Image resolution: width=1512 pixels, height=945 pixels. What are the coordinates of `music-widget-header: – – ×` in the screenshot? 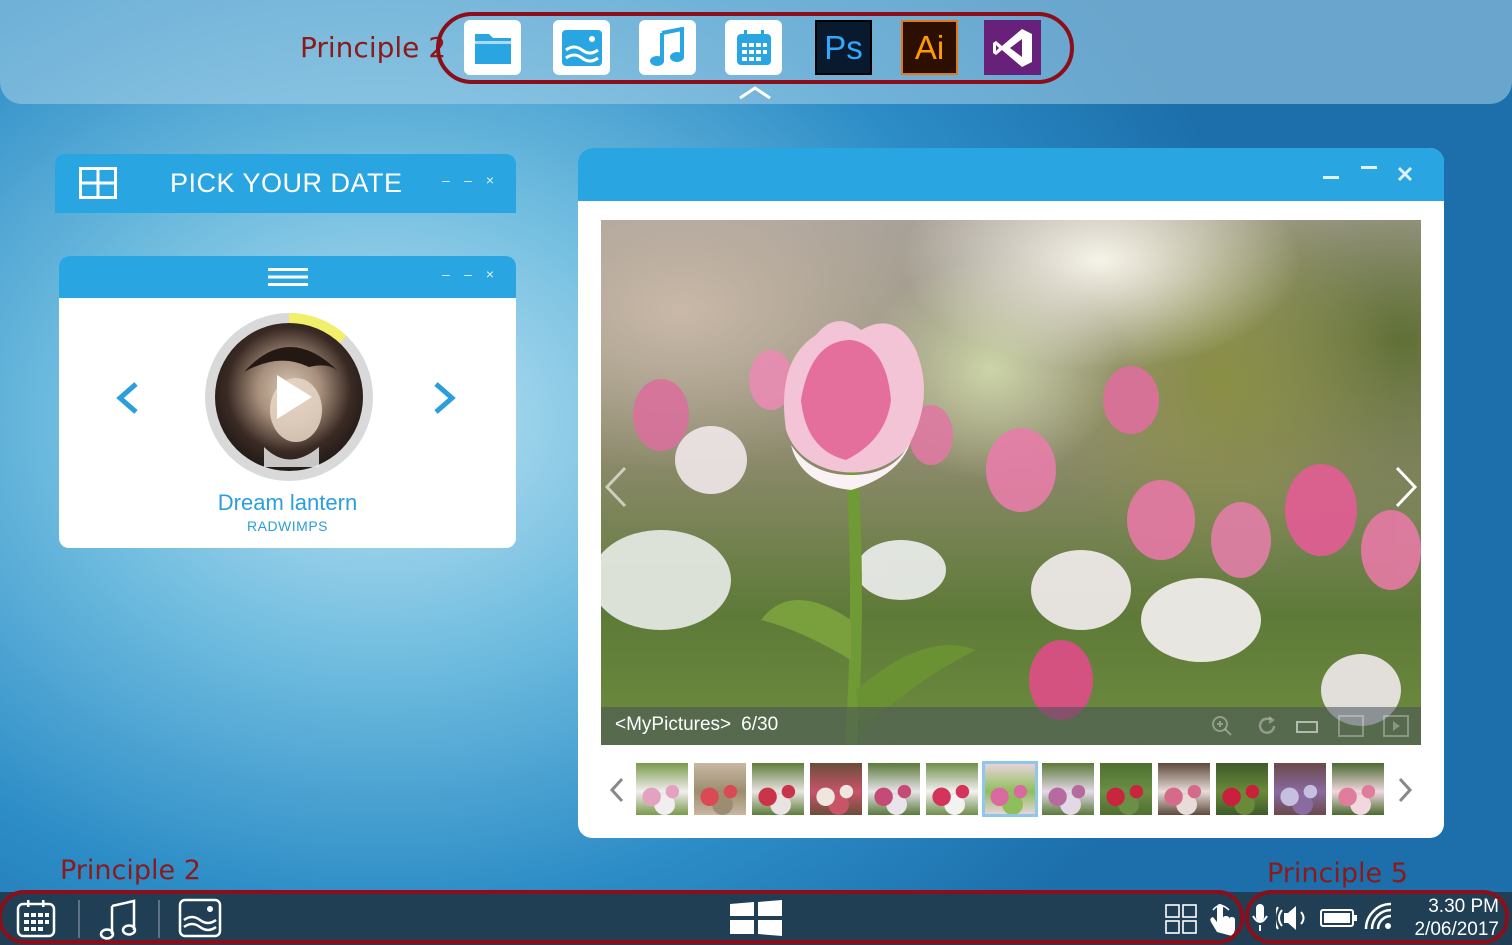 It's located at (287, 277).